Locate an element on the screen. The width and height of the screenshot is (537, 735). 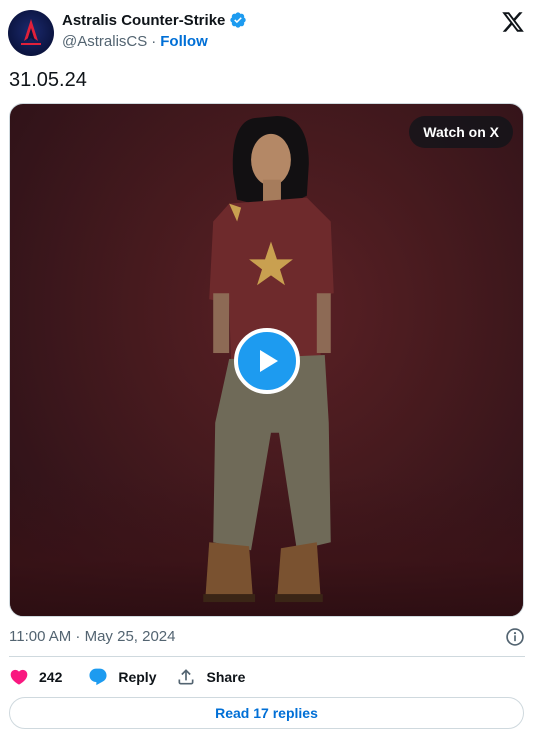
astralis-logo-icon is located at coordinates (31, 32).